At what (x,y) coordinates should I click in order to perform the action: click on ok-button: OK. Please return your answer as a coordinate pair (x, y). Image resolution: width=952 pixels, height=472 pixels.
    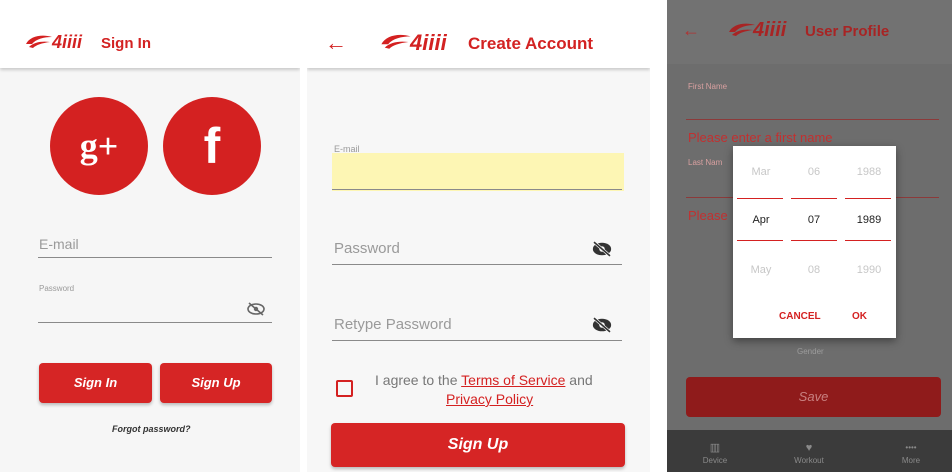
    Looking at the image, I should click on (859, 316).